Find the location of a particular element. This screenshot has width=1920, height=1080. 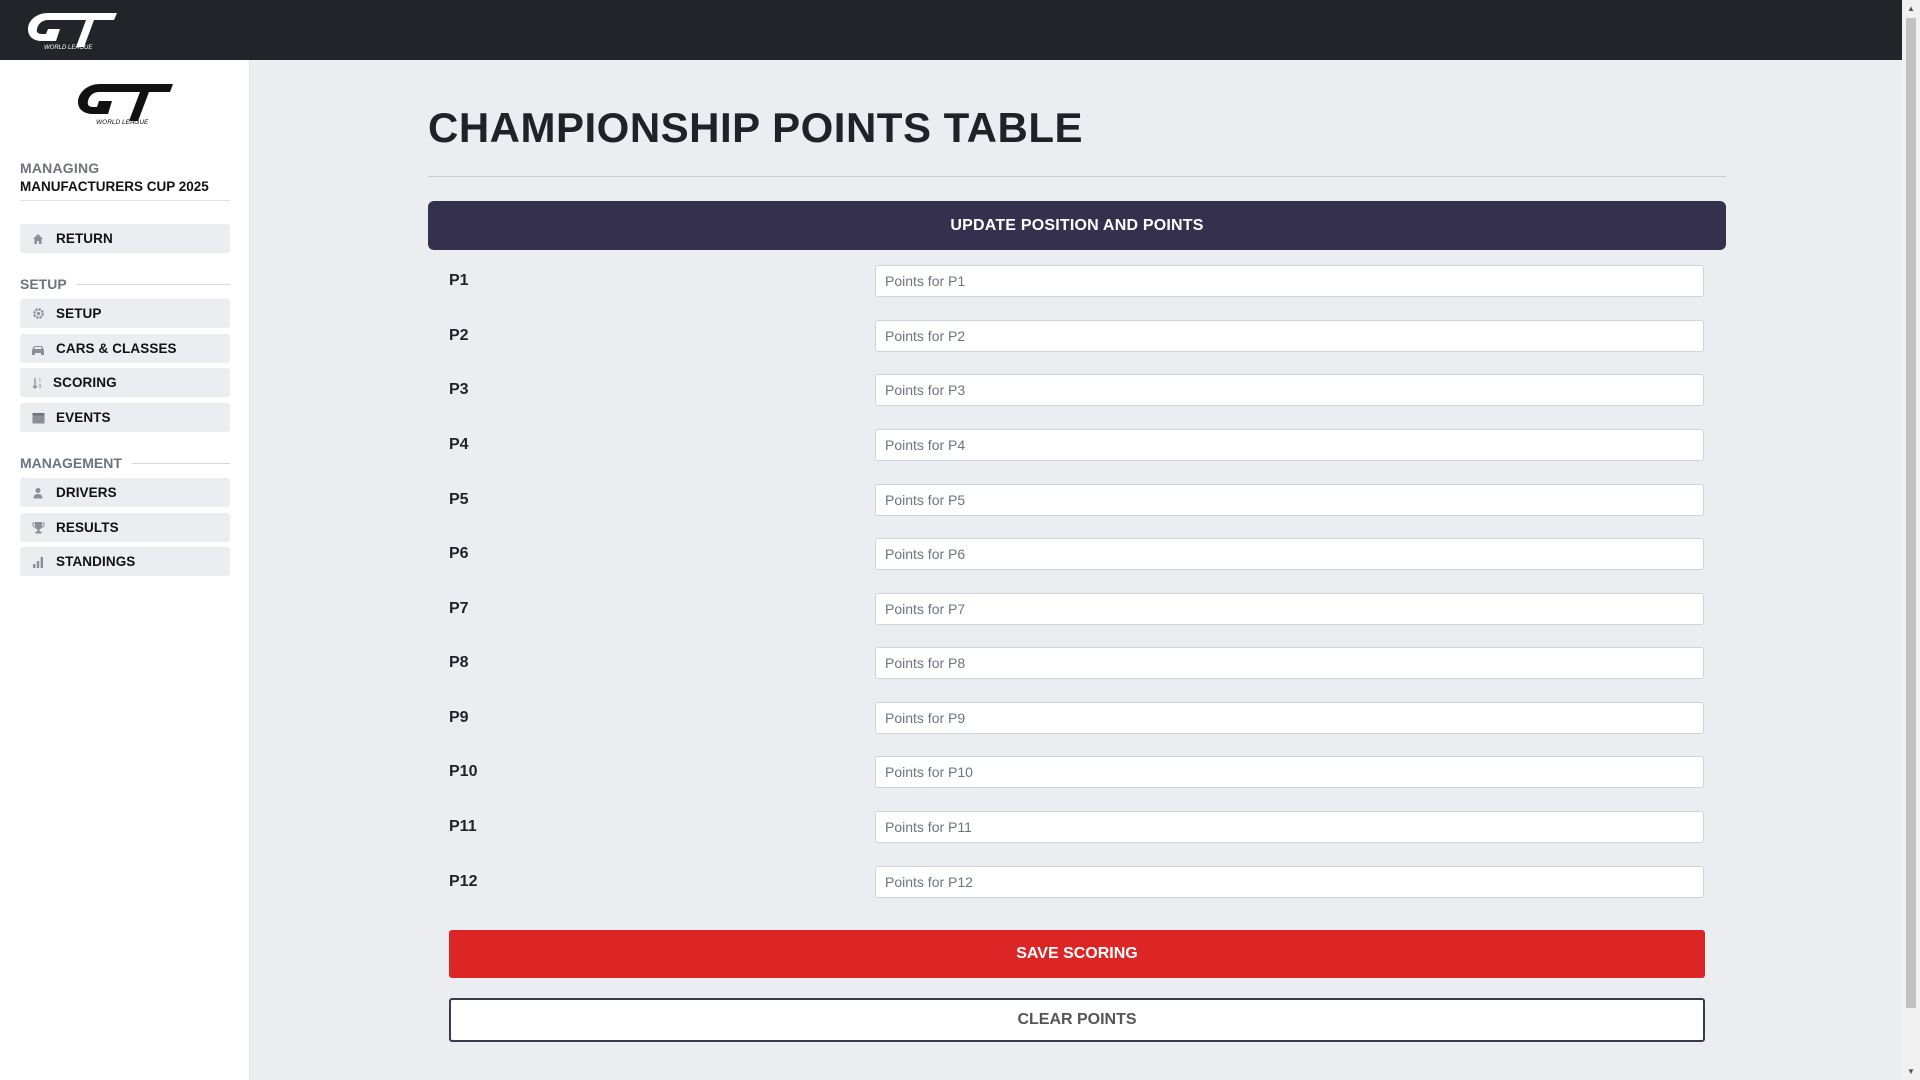

section-title: SETUP is located at coordinates (43, 284).